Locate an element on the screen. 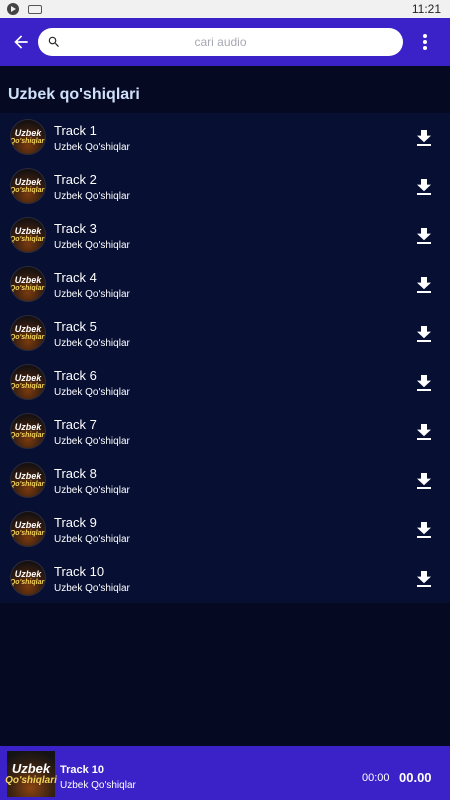  search-bar is located at coordinates (220, 42).